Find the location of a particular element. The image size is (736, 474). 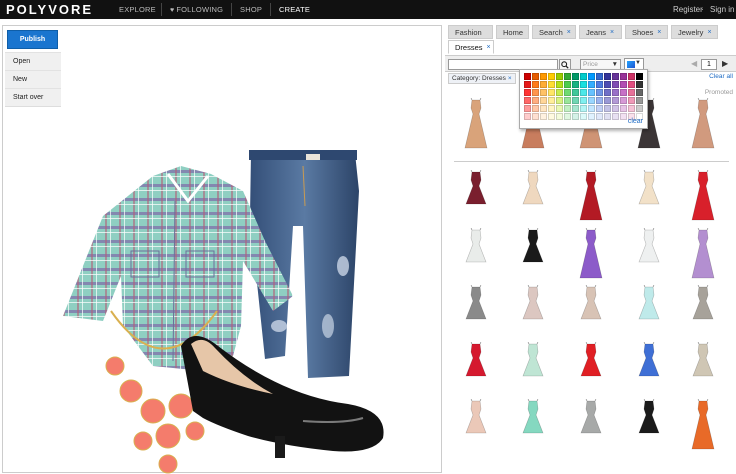

tab-jewelry: Jewelry × is located at coordinates (694, 32).